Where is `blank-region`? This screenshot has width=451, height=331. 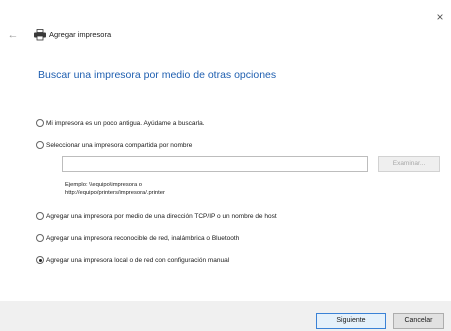
blank-region is located at coordinates (385, 272).